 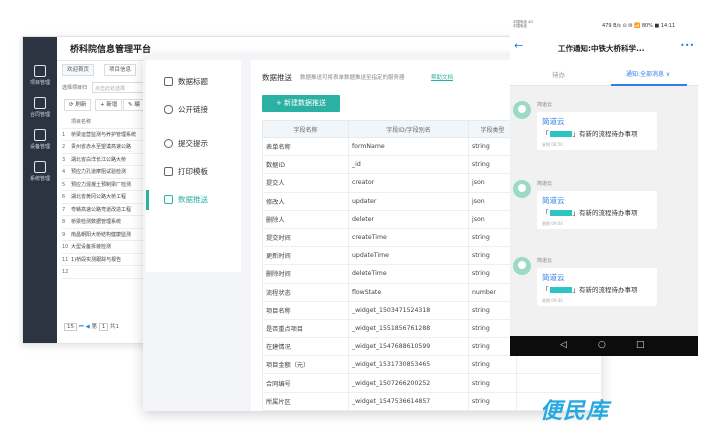 What do you see at coordinates (81, 327) in the screenshot?
I see `first-page-icon: ⏮` at bounding box center [81, 327].